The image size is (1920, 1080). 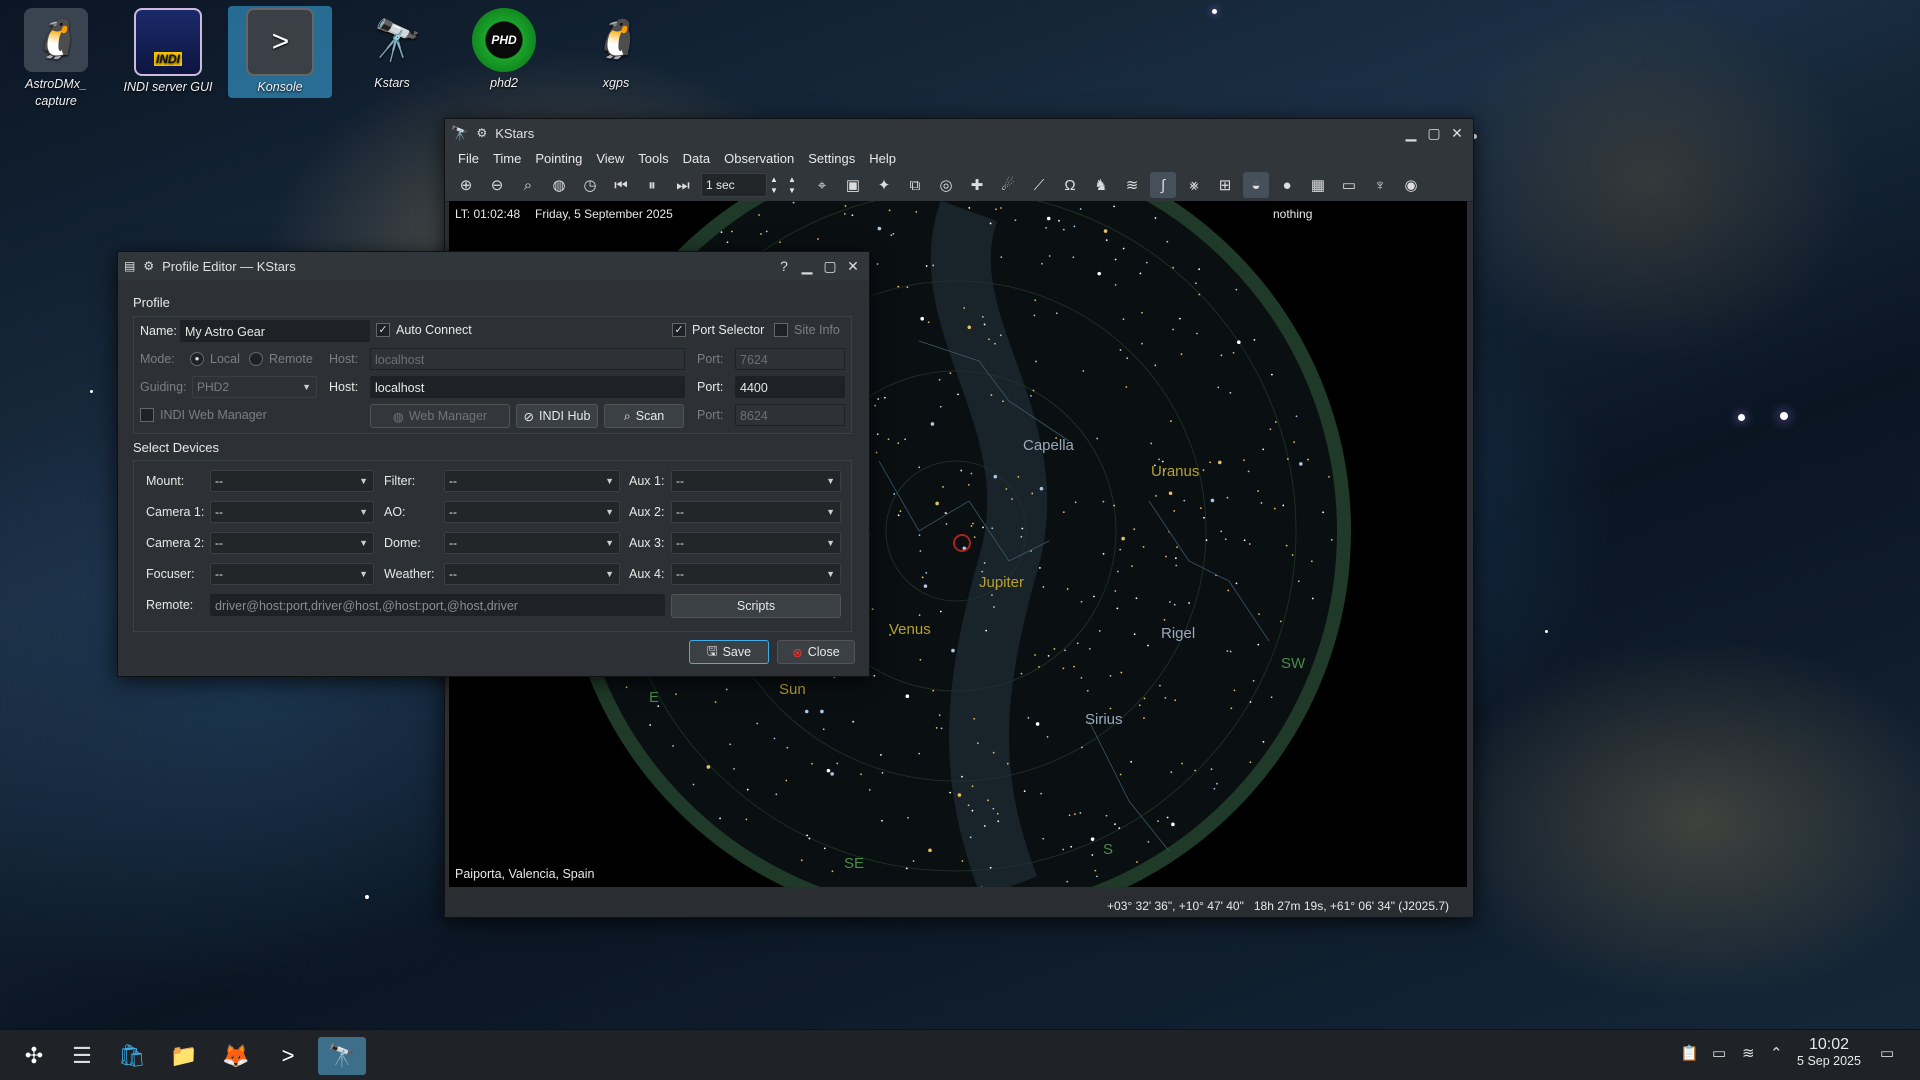 What do you see at coordinates (527, 359) in the screenshot?
I see `host-field: localhost` at bounding box center [527, 359].